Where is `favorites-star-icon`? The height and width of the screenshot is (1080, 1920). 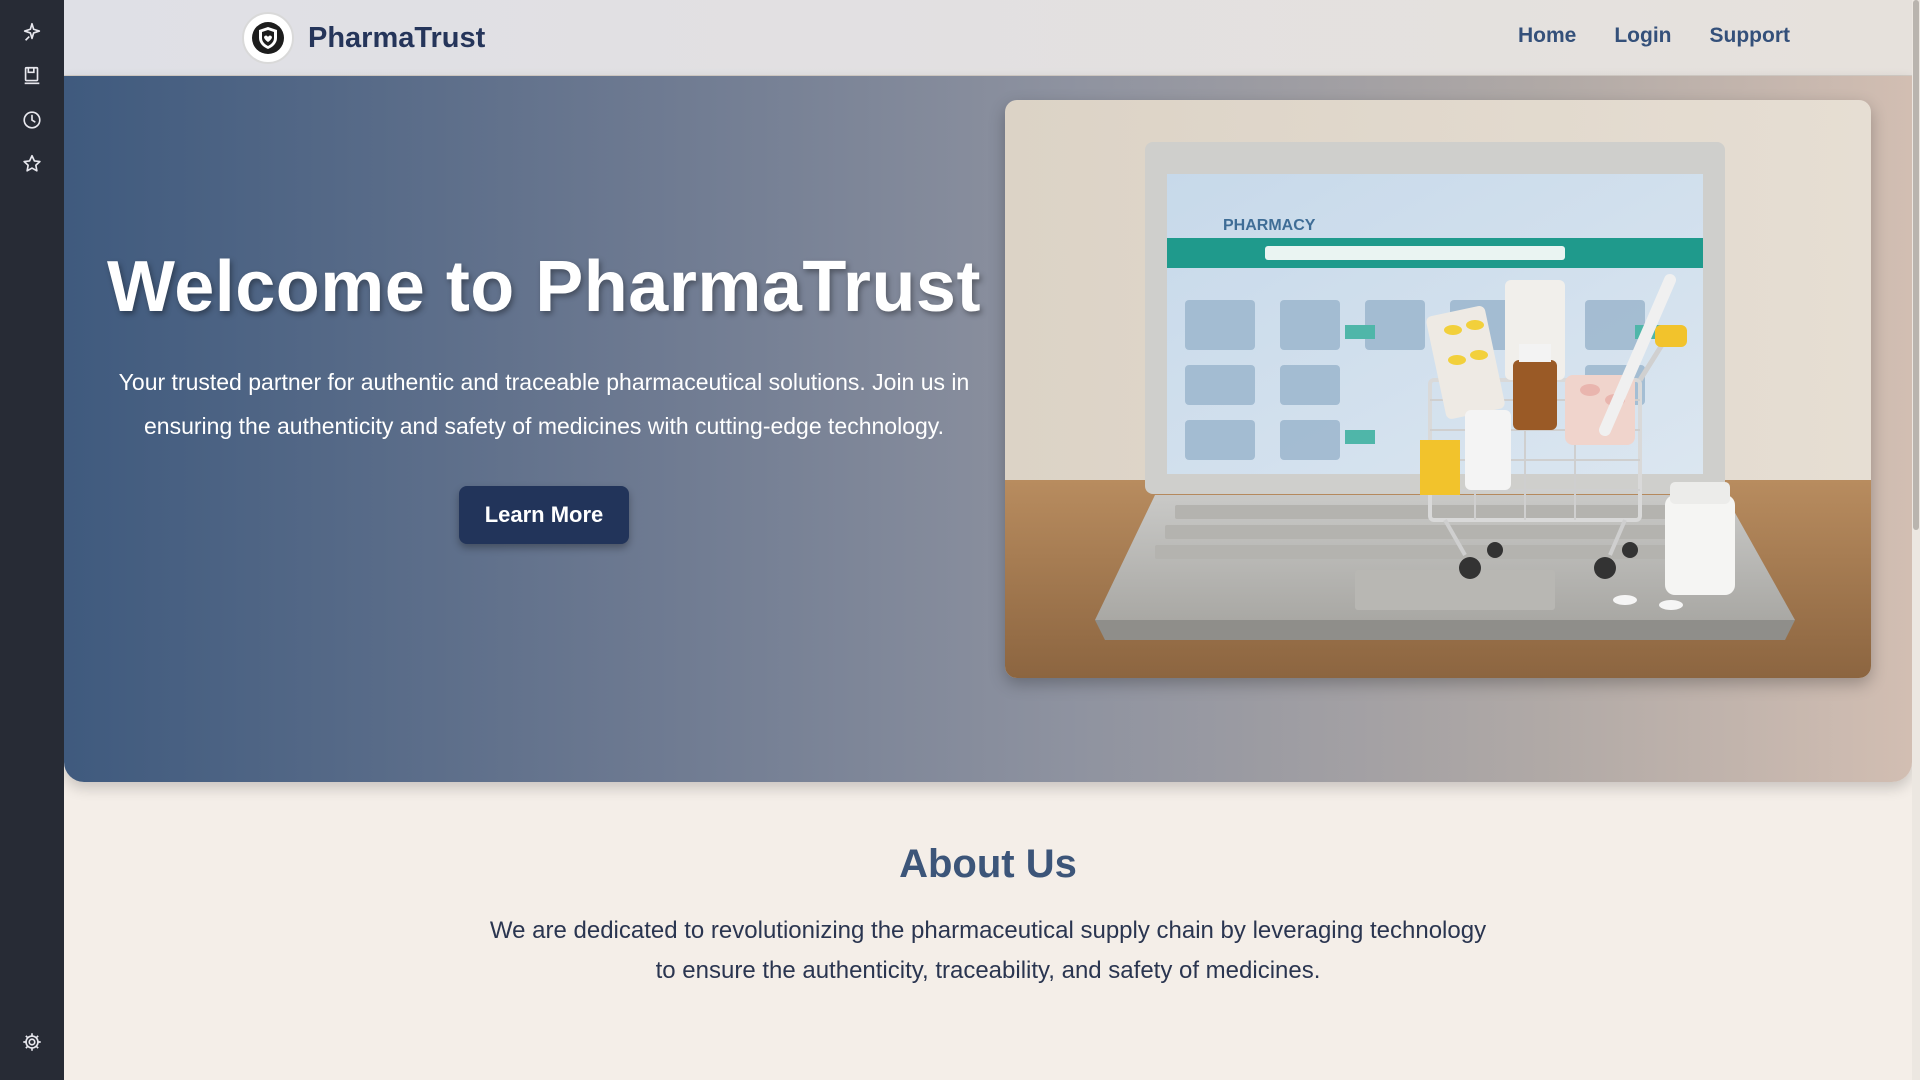 favorites-star-icon is located at coordinates (32, 164).